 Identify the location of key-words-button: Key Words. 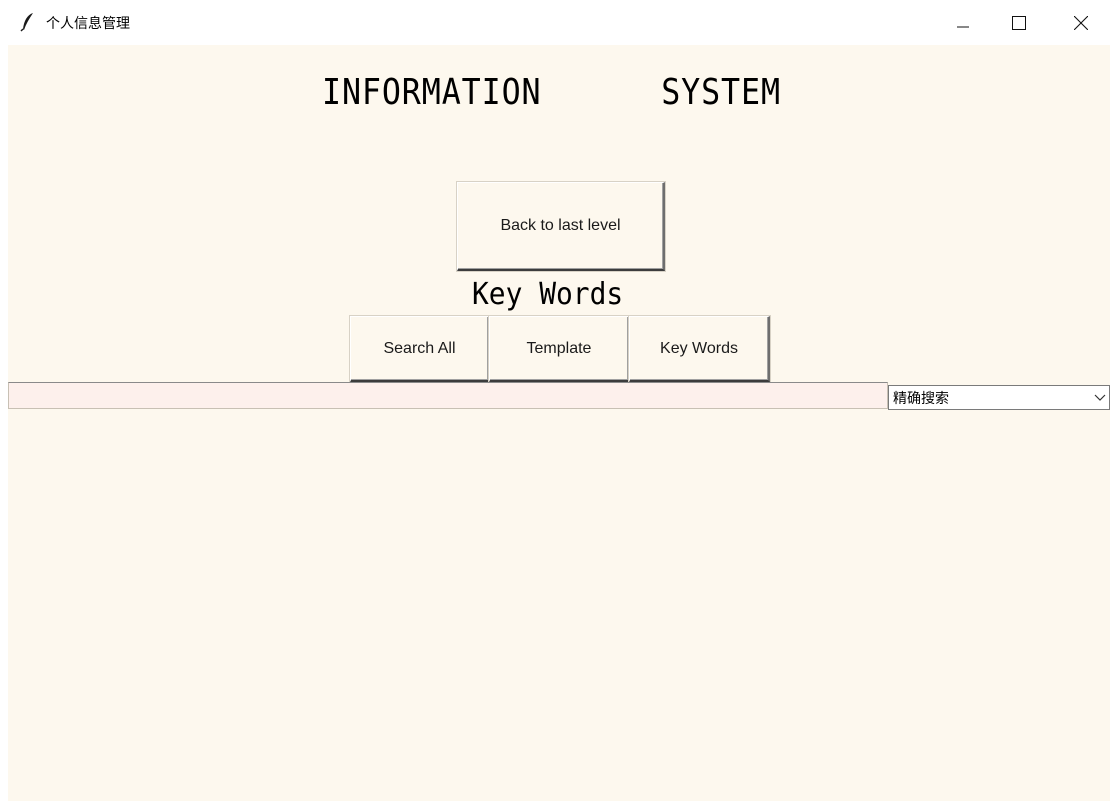
(699, 349).